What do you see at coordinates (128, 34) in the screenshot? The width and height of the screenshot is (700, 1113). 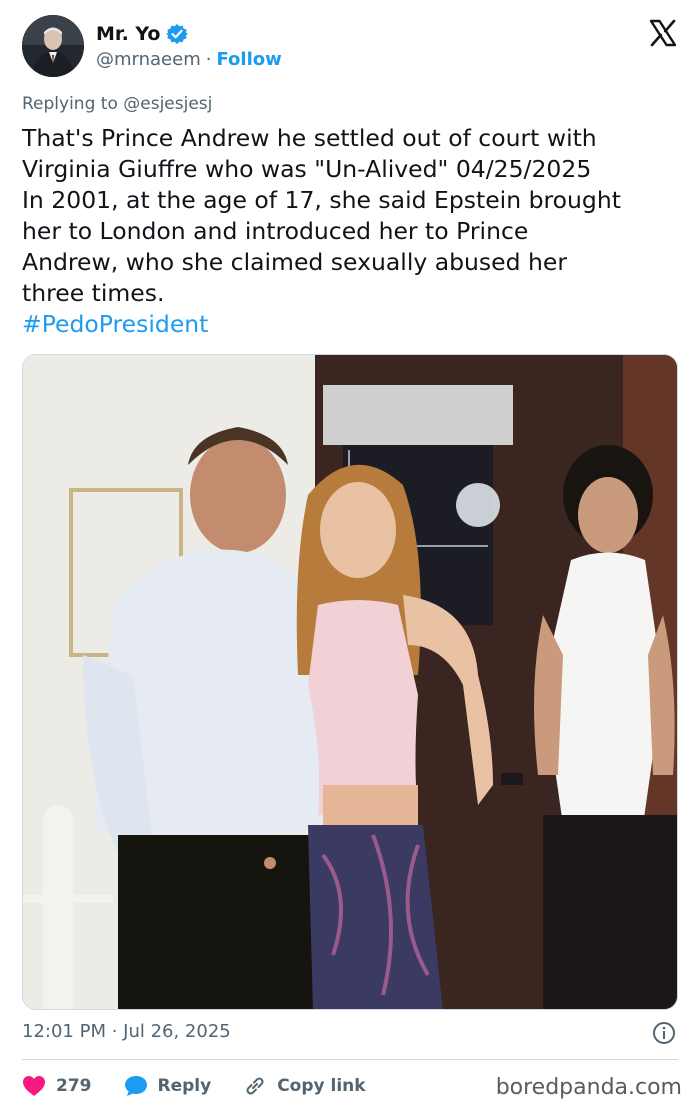 I see `author-name: Mr. Yo` at bounding box center [128, 34].